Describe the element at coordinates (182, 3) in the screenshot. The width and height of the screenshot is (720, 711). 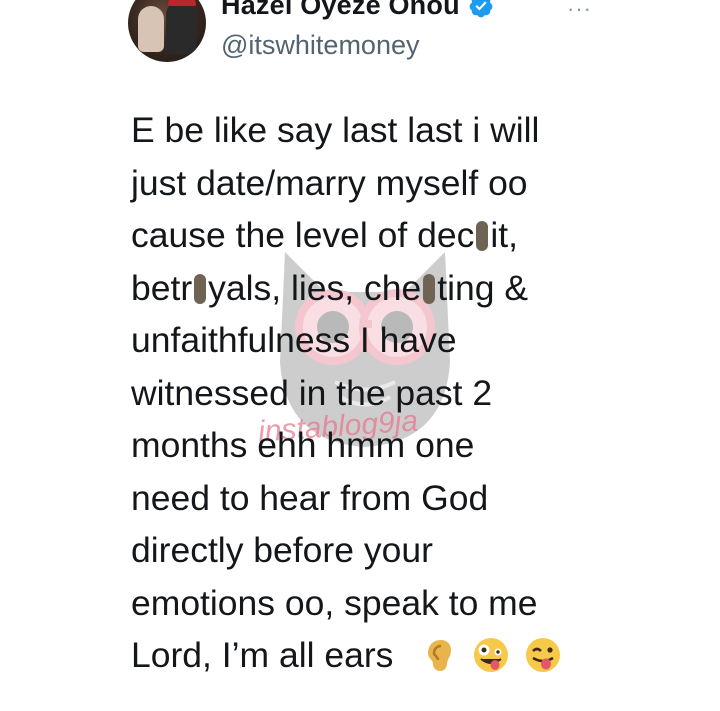
I see `avatar-cap` at that location.